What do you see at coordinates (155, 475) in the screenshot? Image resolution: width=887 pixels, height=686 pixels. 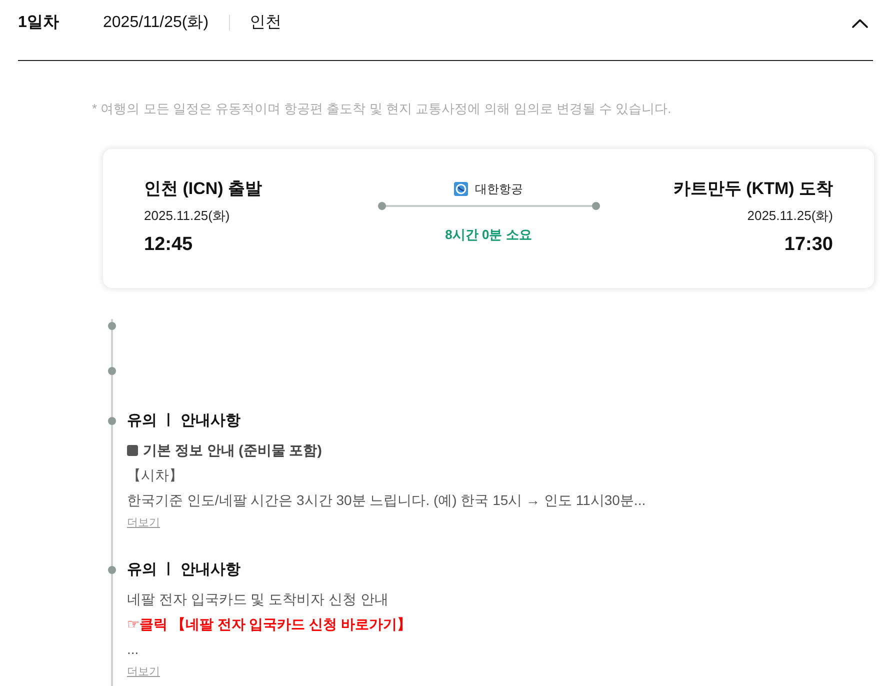 I see `info-text: 【시차】` at bounding box center [155, 475].